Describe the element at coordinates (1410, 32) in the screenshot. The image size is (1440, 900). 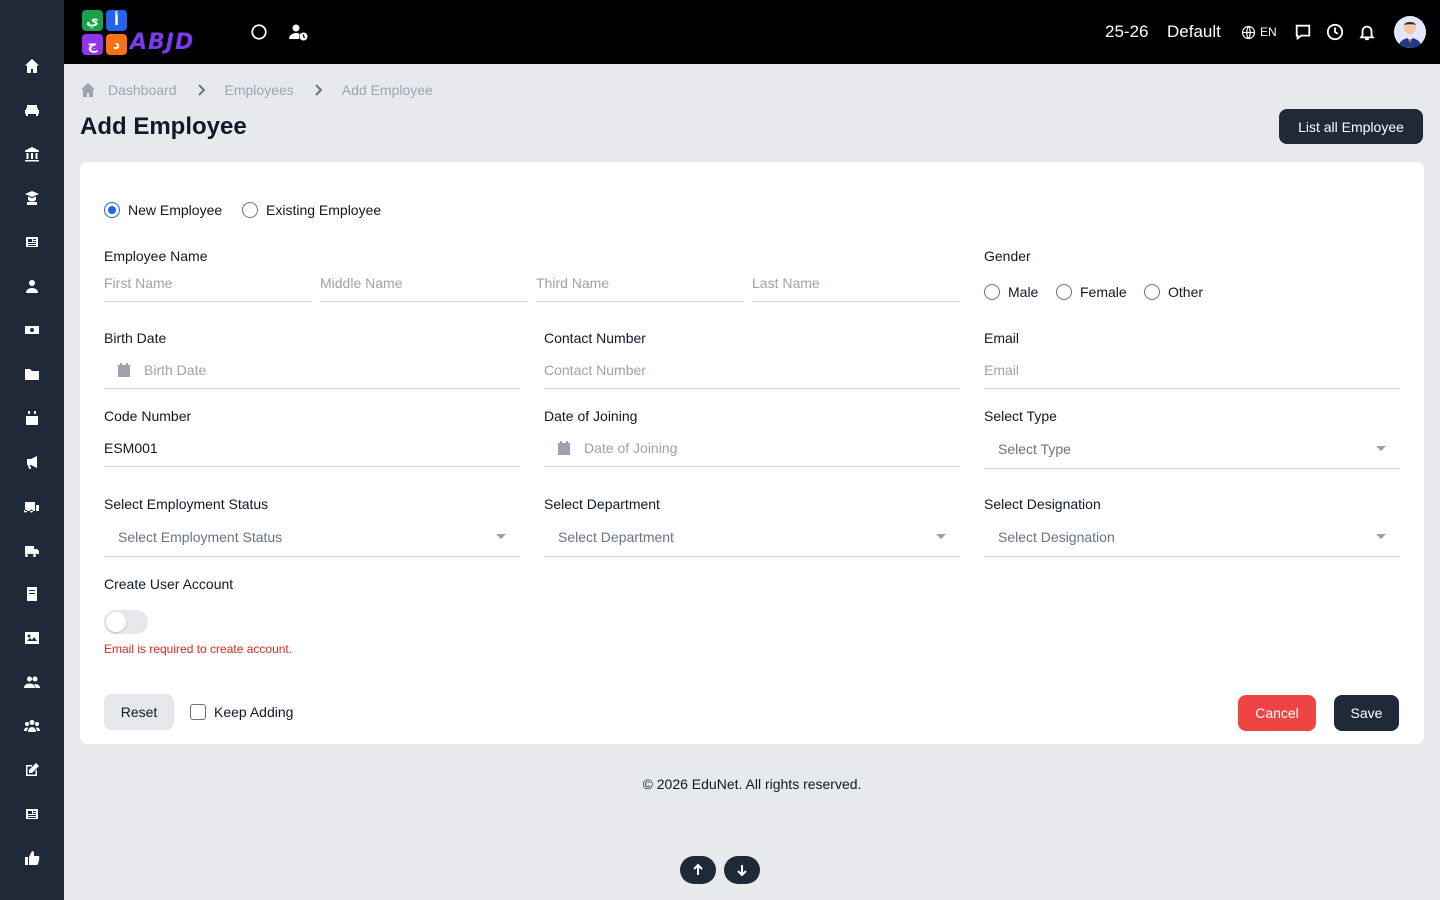
I see `avatar` at that location.